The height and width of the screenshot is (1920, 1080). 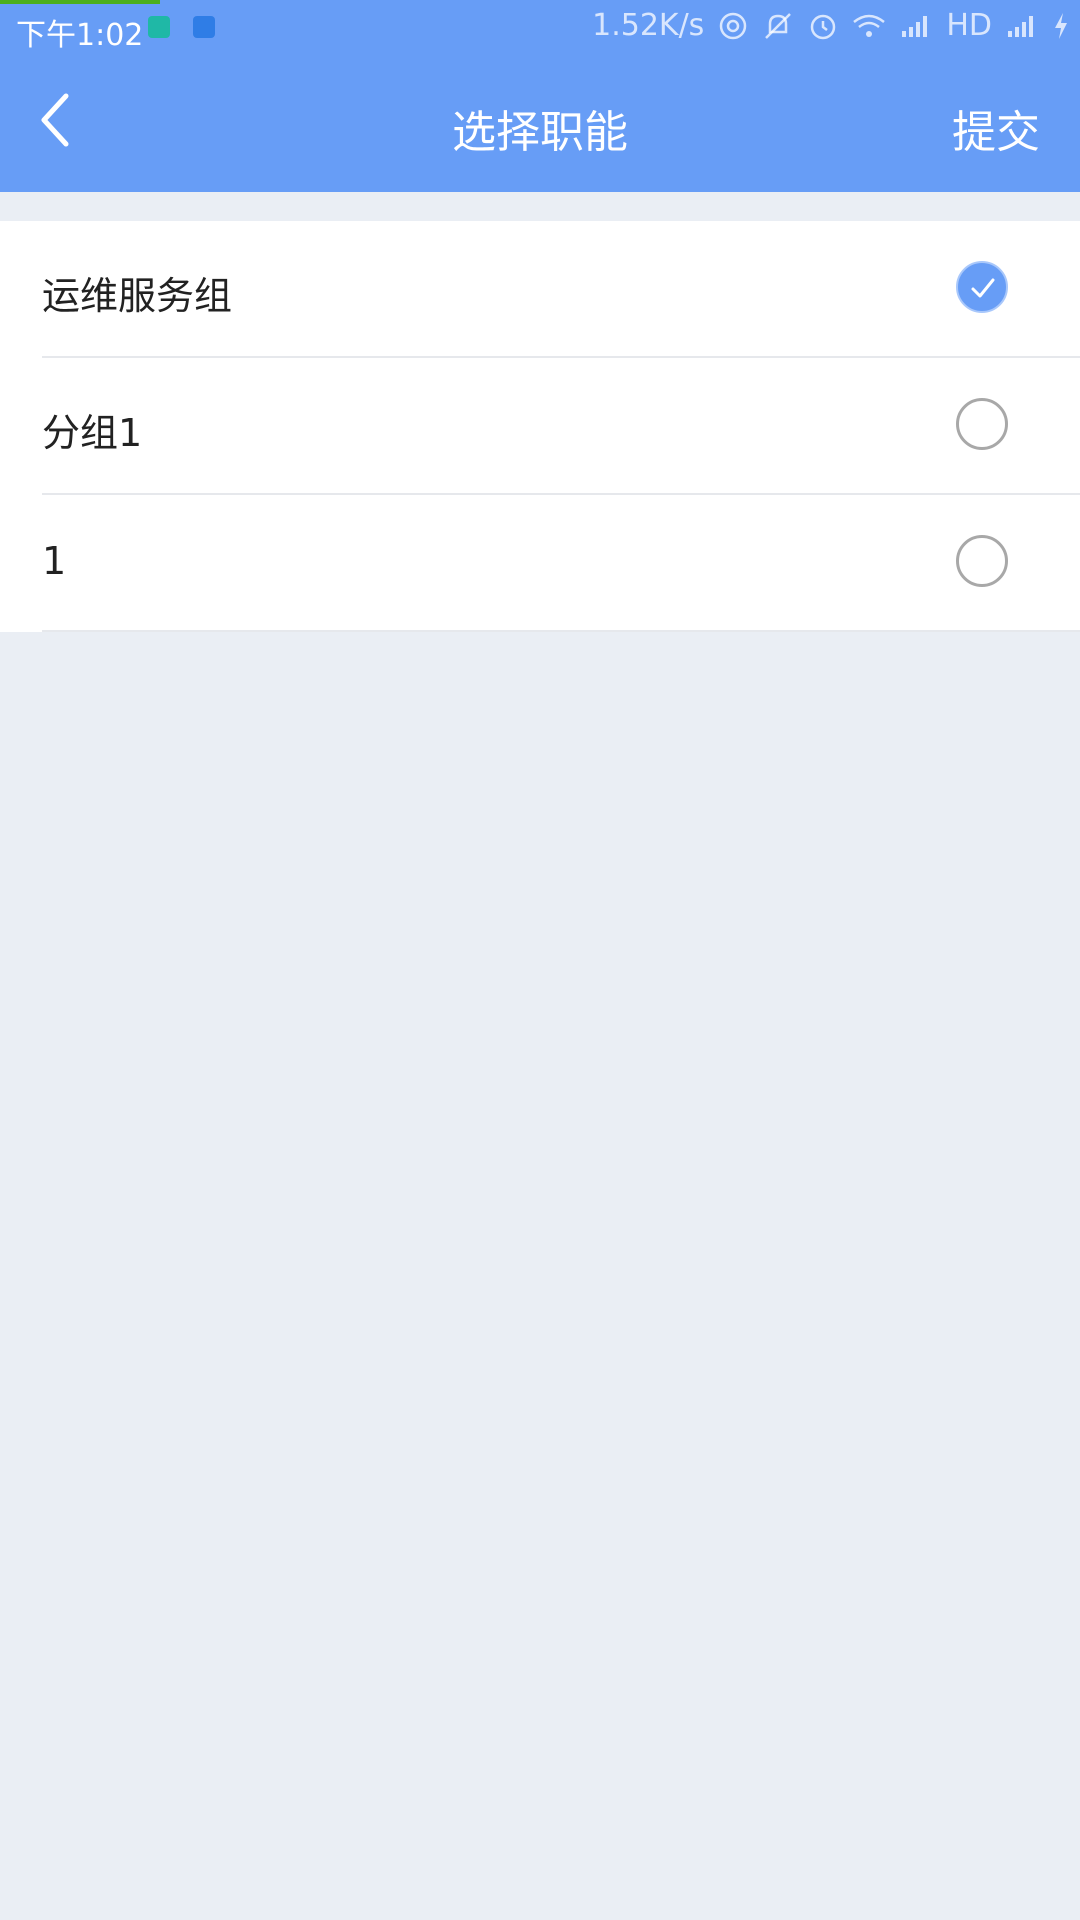 I want to click on network-type-label: HD, so click(x=969, y=25).